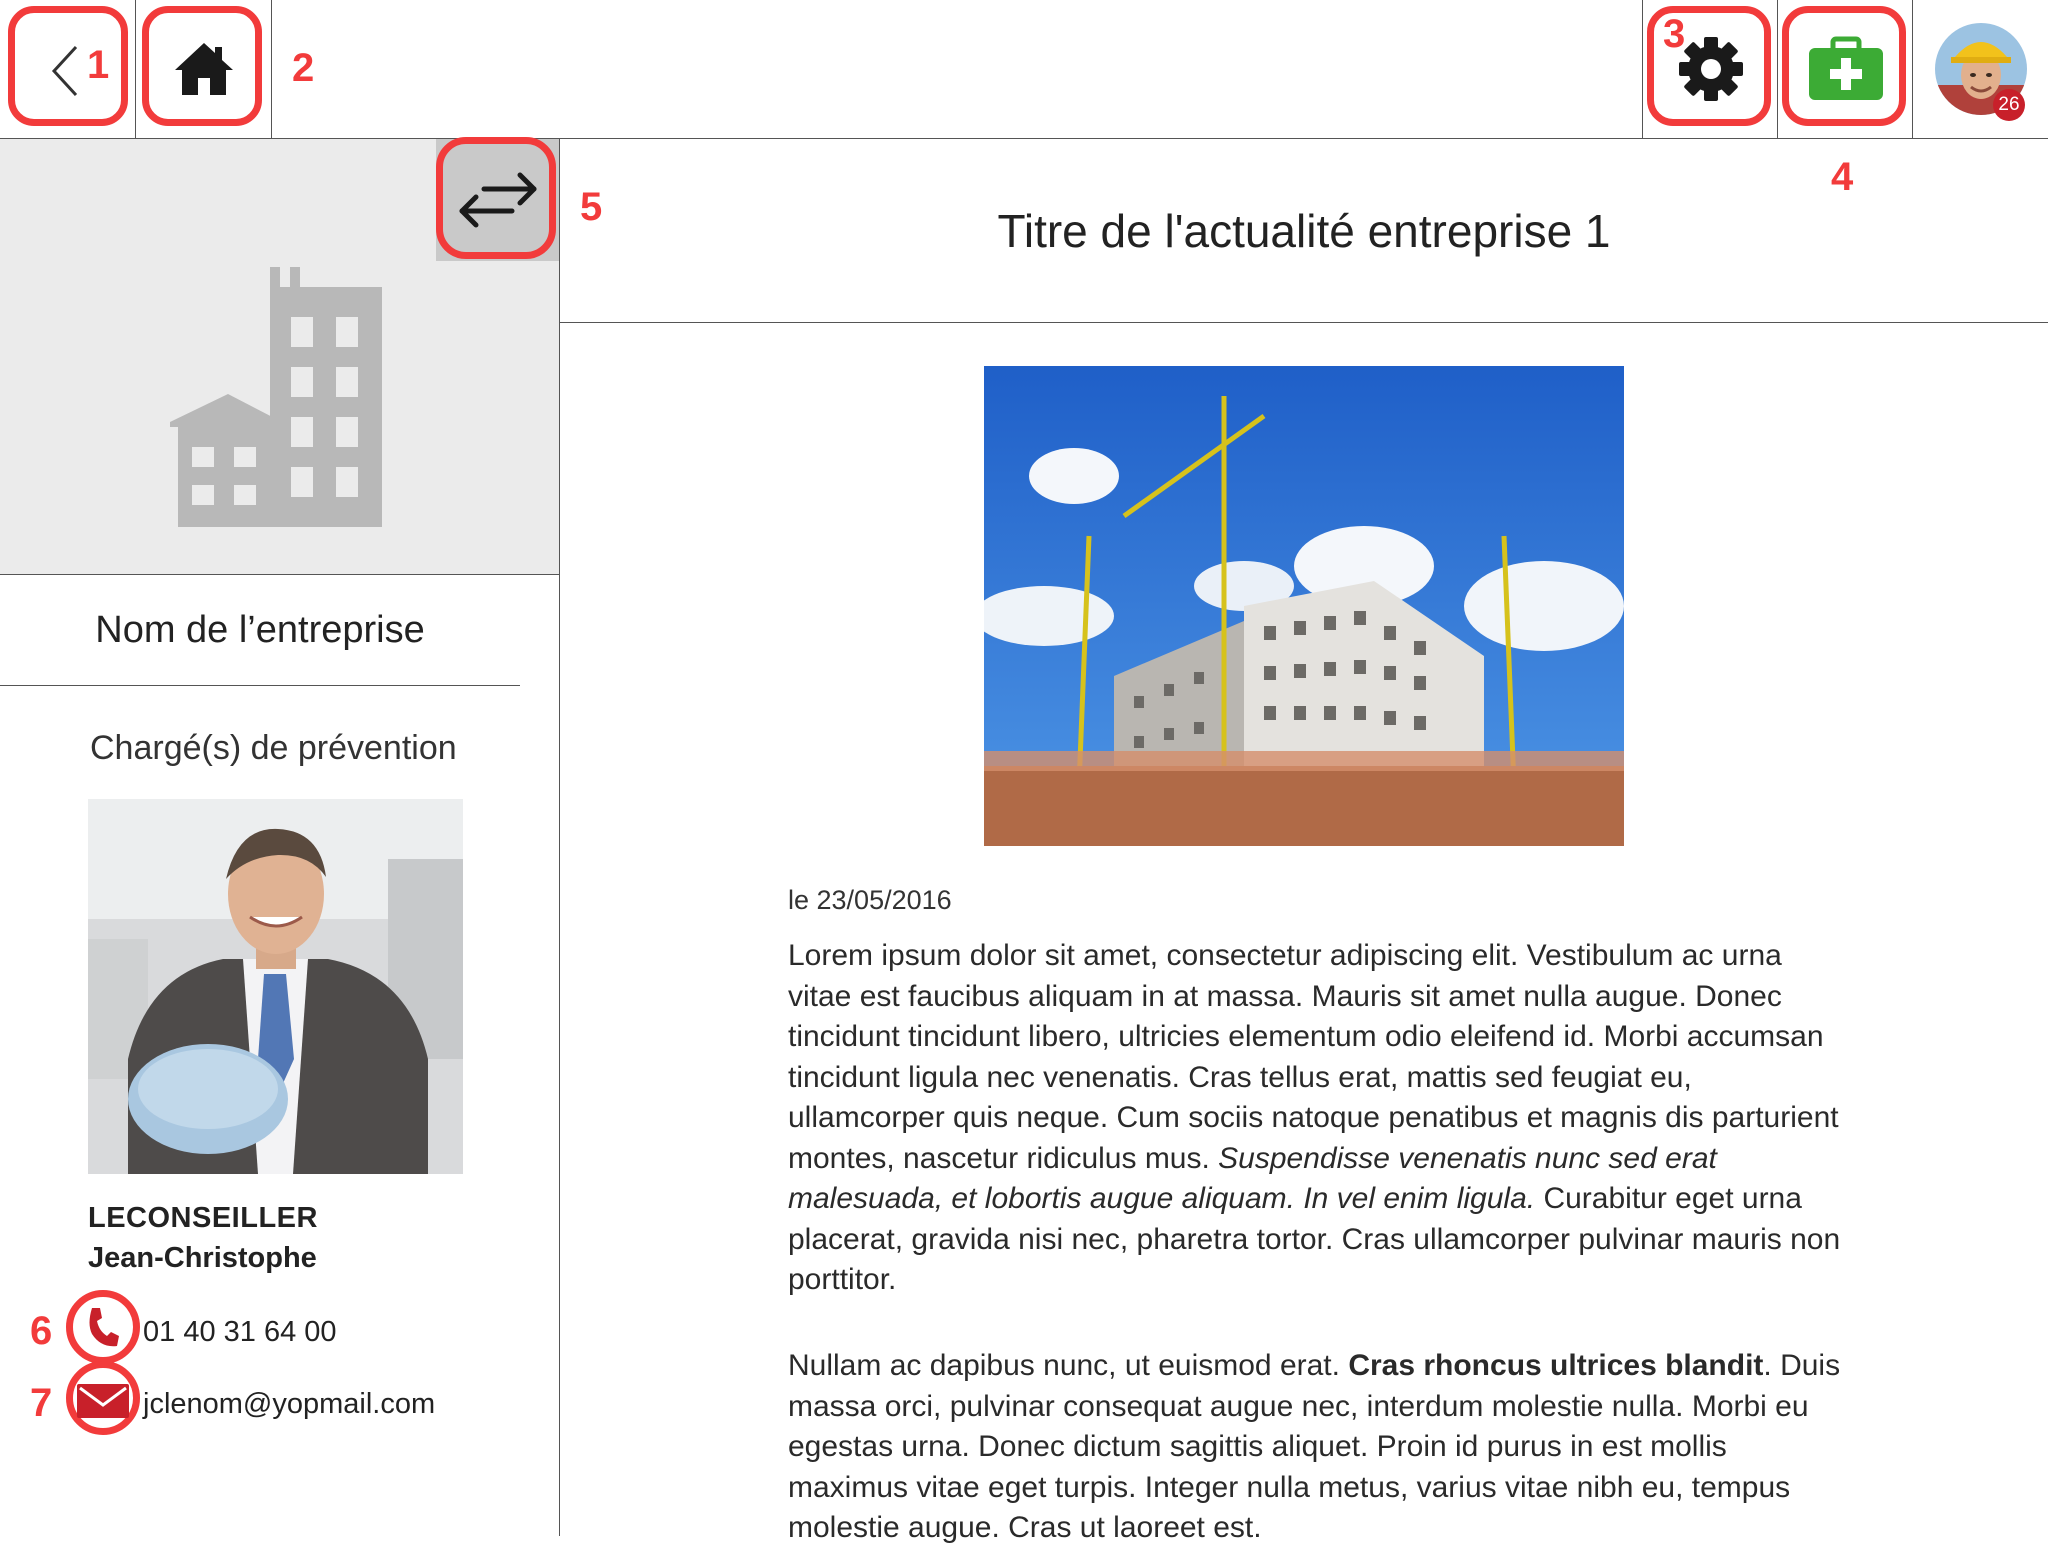  Describe the element at coordinates (202, 1258) in the screenshot. I see `advisor-first-name: Jean-Christophe` at that location.